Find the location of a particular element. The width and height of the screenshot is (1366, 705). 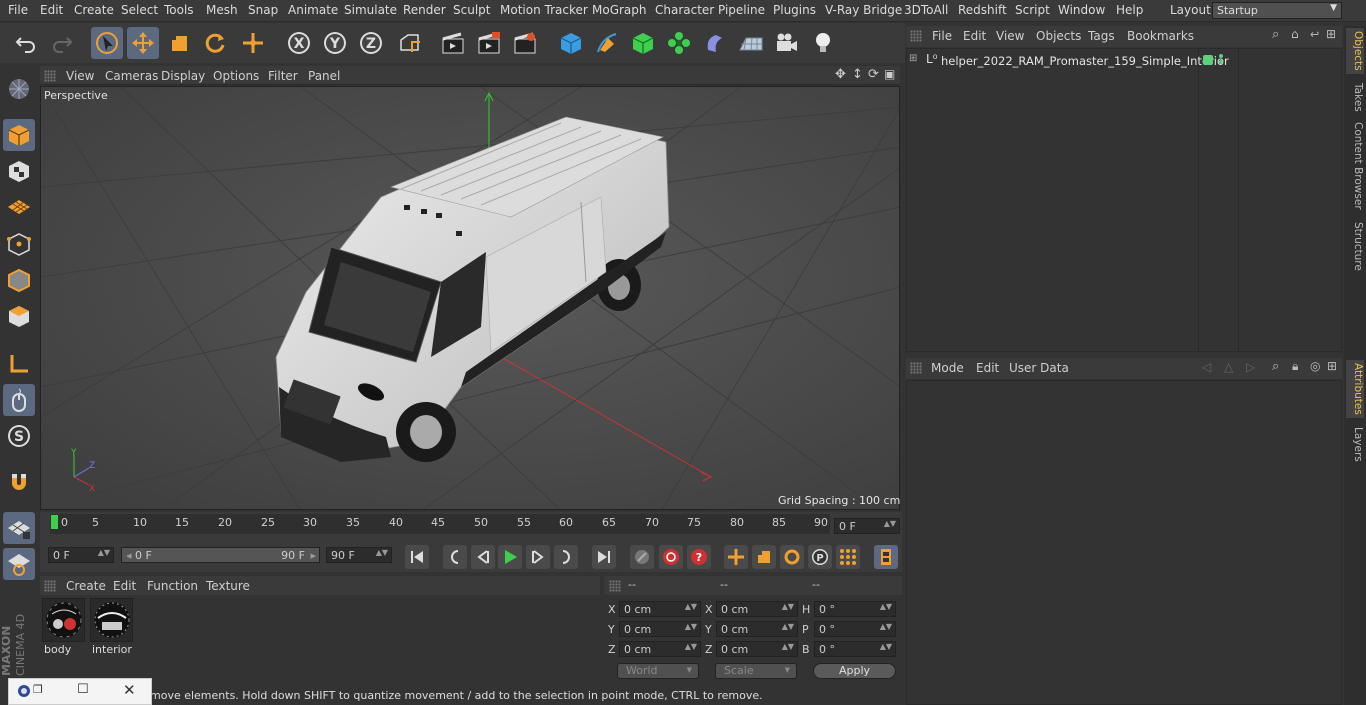

material-menu-create: Create is located at coordinates (86, 586).